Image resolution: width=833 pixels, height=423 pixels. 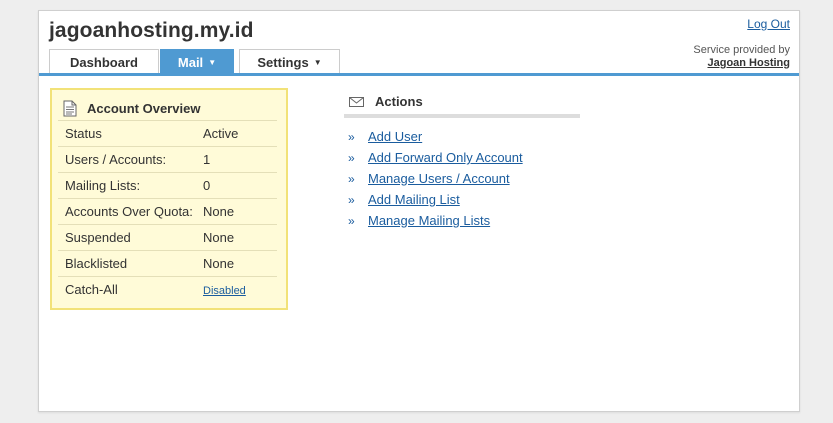 I want to click on action-item: » Add Mailing List, so click(x=462, y=199).